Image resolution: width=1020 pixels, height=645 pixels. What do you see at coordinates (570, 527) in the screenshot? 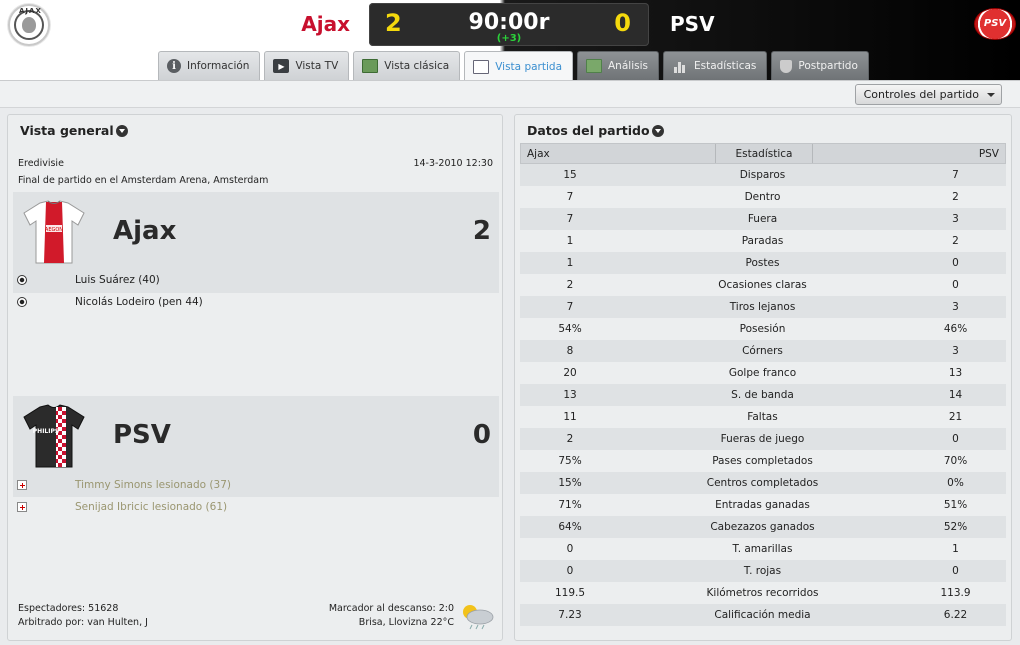
I see `stat-home-value: 64%` at bounding box center [570, 527].